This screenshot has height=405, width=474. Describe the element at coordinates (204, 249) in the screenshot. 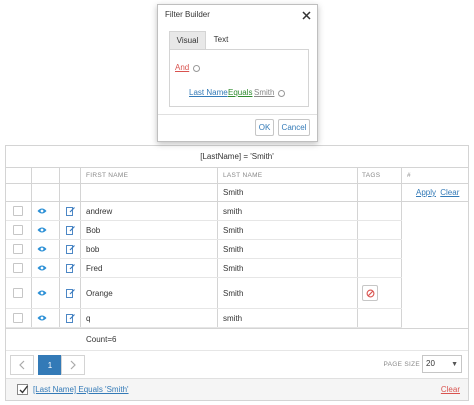

I see `table-row: bob Smith` at that location.